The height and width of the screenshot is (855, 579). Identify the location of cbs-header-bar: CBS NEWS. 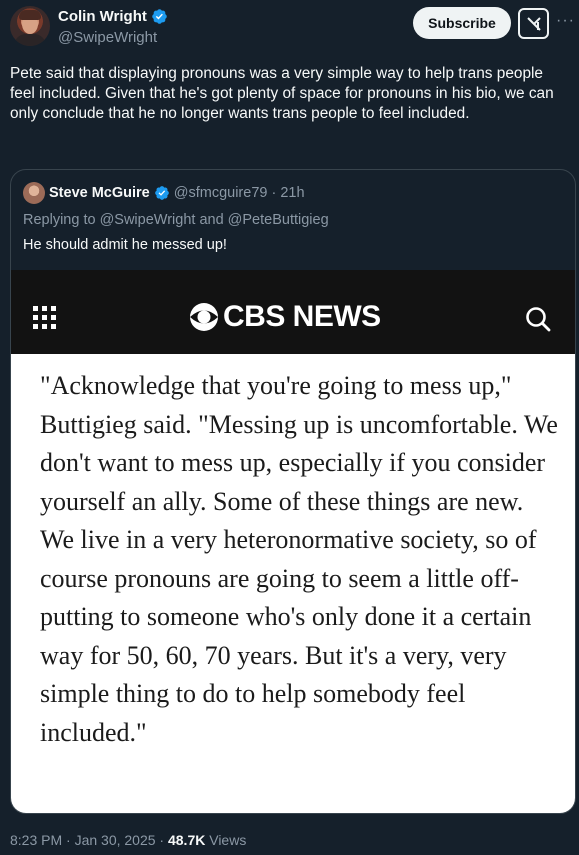
(293, 312).